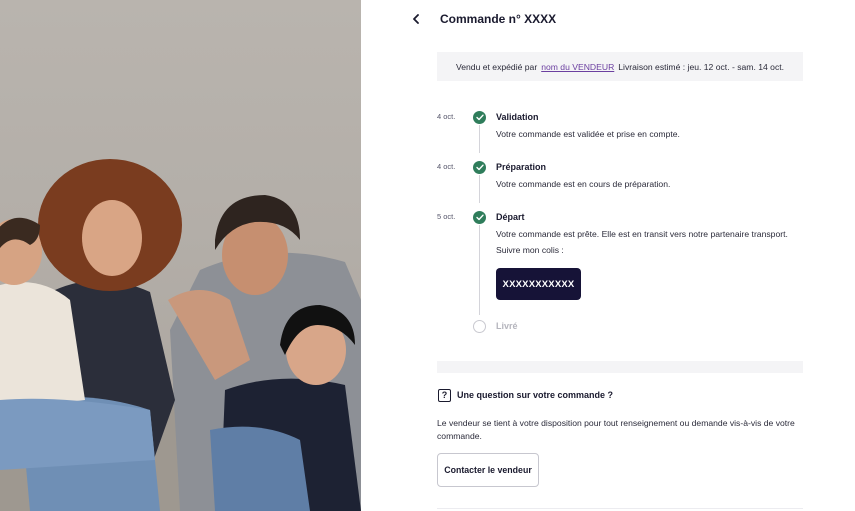 The image size is (855, 511). Describe the element at coordinates (517, 117) in the screenshot. I see `step-name: Validation` at that location.